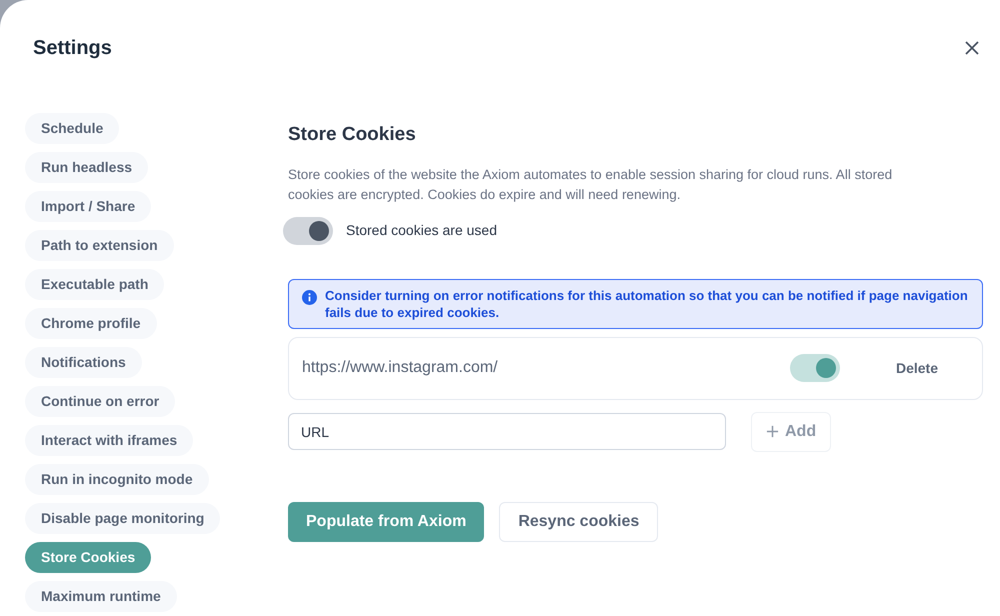 This screenshot has height=616, width=1000. What do you see at coordinates (386, 522) in the screenshot?
I see `primary-button: Populate from Axiom` at bounding box center [386, 522].